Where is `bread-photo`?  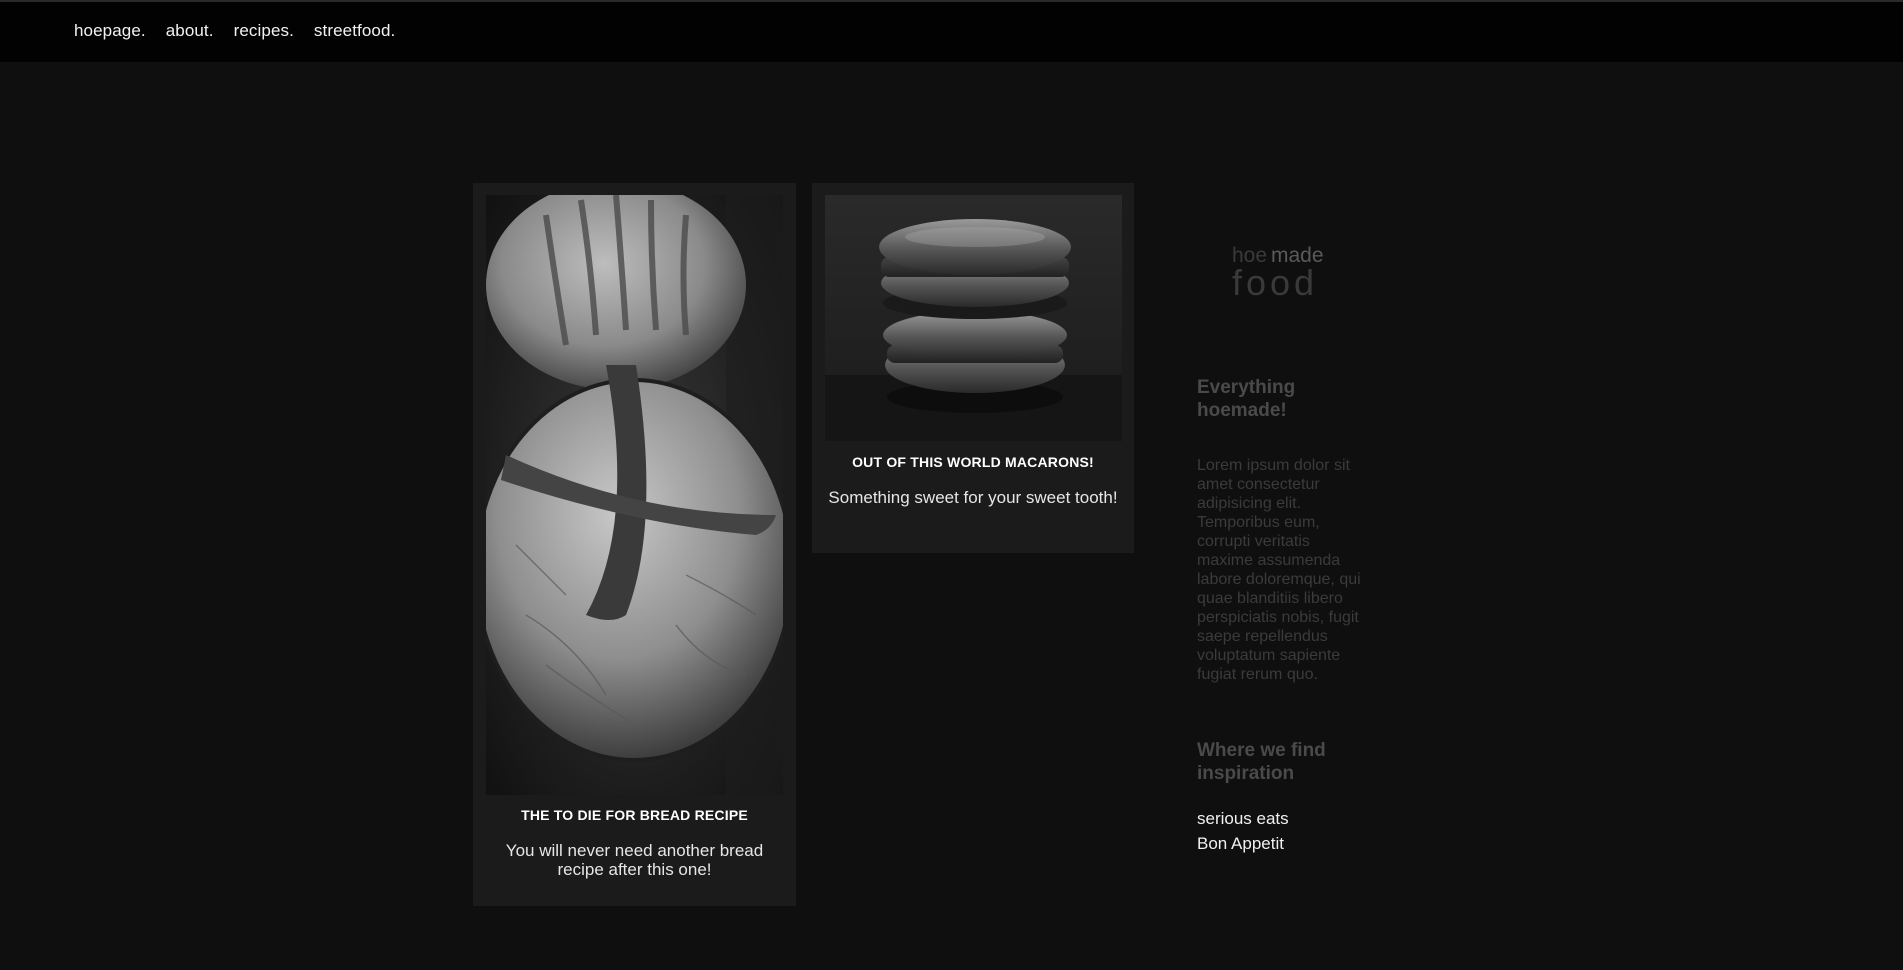 bread-photo is located at coordinates (634, 495).